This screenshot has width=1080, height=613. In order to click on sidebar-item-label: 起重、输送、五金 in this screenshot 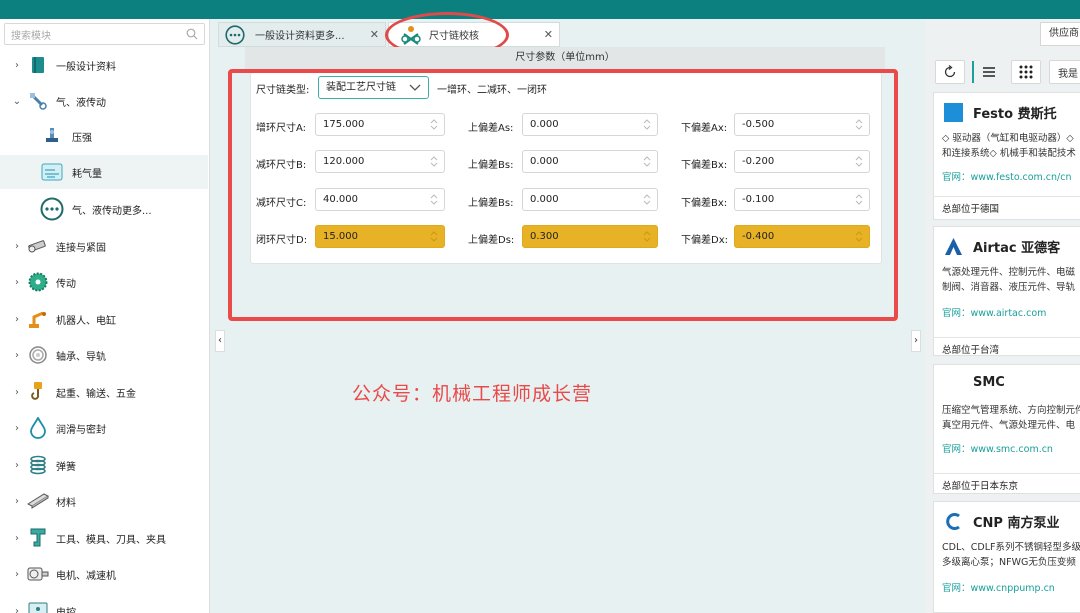, I will do `click(96, 394)`.